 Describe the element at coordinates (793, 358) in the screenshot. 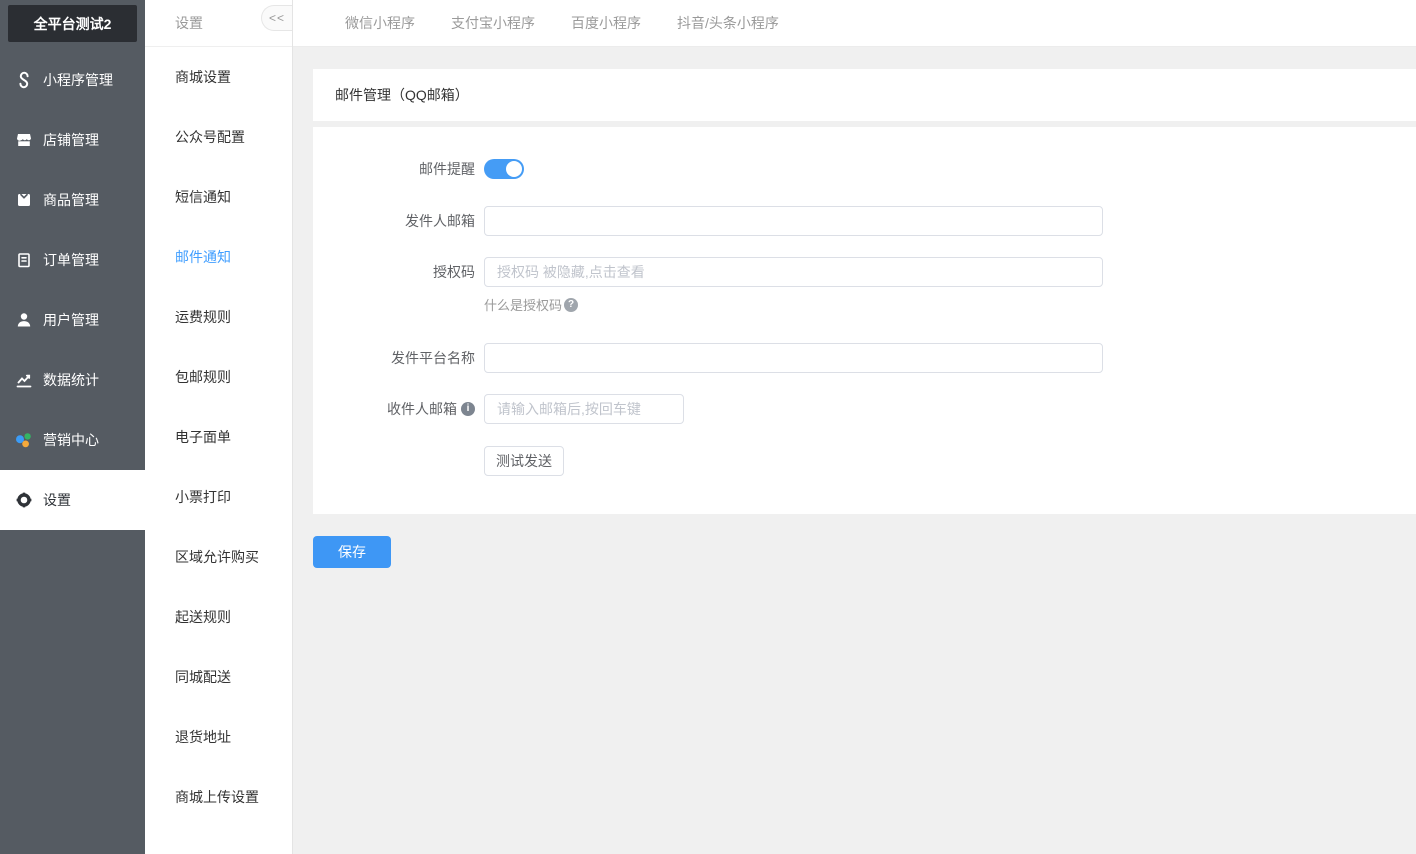

I see `platform-name-field` at that location.